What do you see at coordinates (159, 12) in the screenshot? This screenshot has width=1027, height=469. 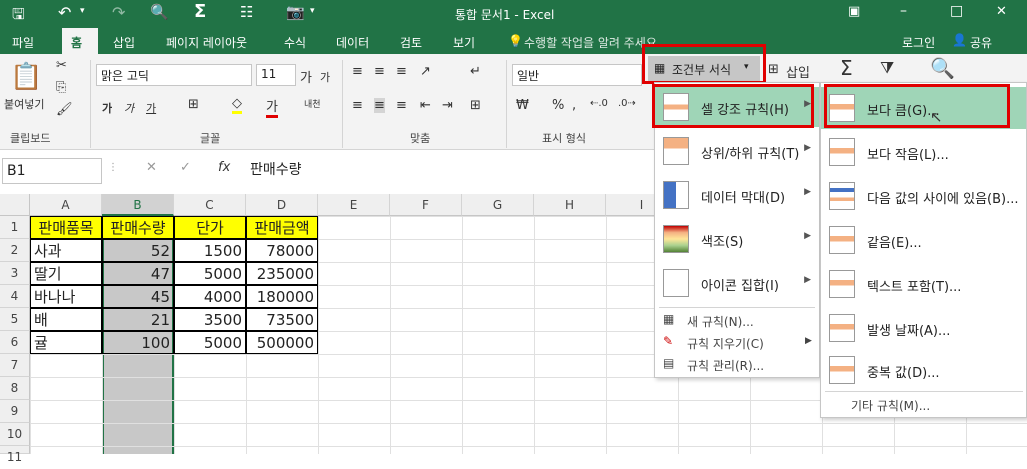 I see `print-preview-icon: 🔍` at bounding box center [159, 12].